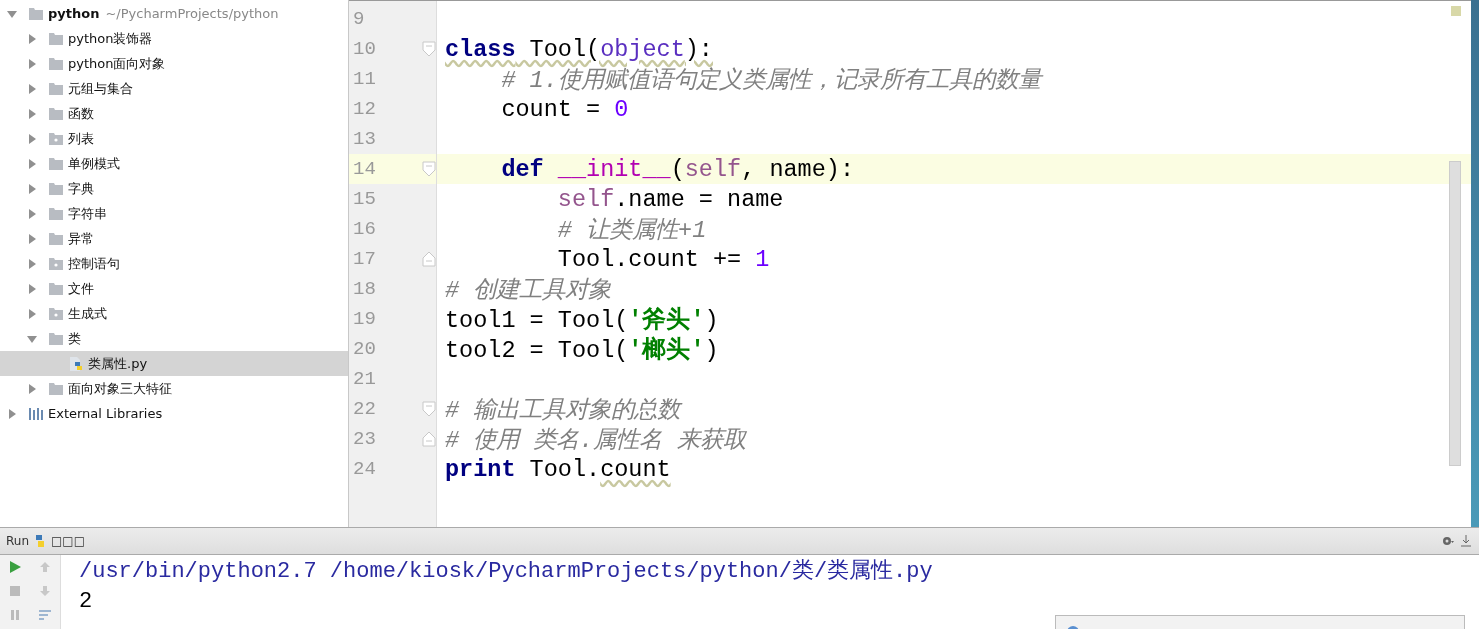 Image resolution: width=1479 pixels, height=629 pixels. I want to click on tree-item-label: 字符串, so click(87, 213).